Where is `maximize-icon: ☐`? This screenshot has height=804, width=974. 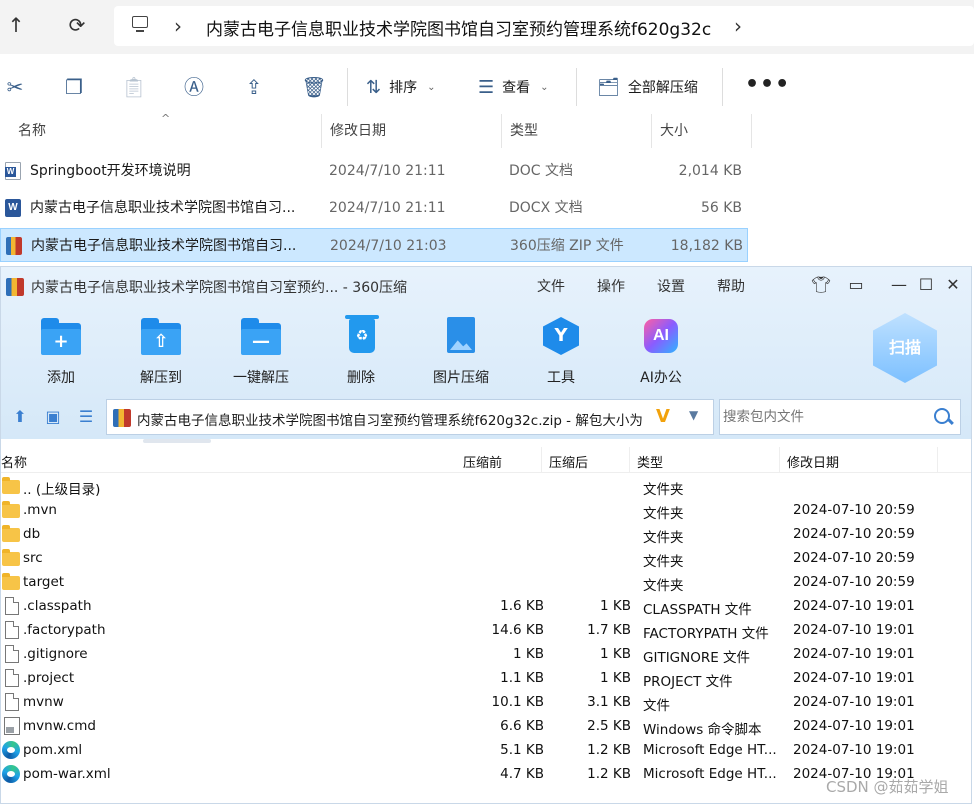
maximize-icon: ☐ is located at coordinates (926, 285).